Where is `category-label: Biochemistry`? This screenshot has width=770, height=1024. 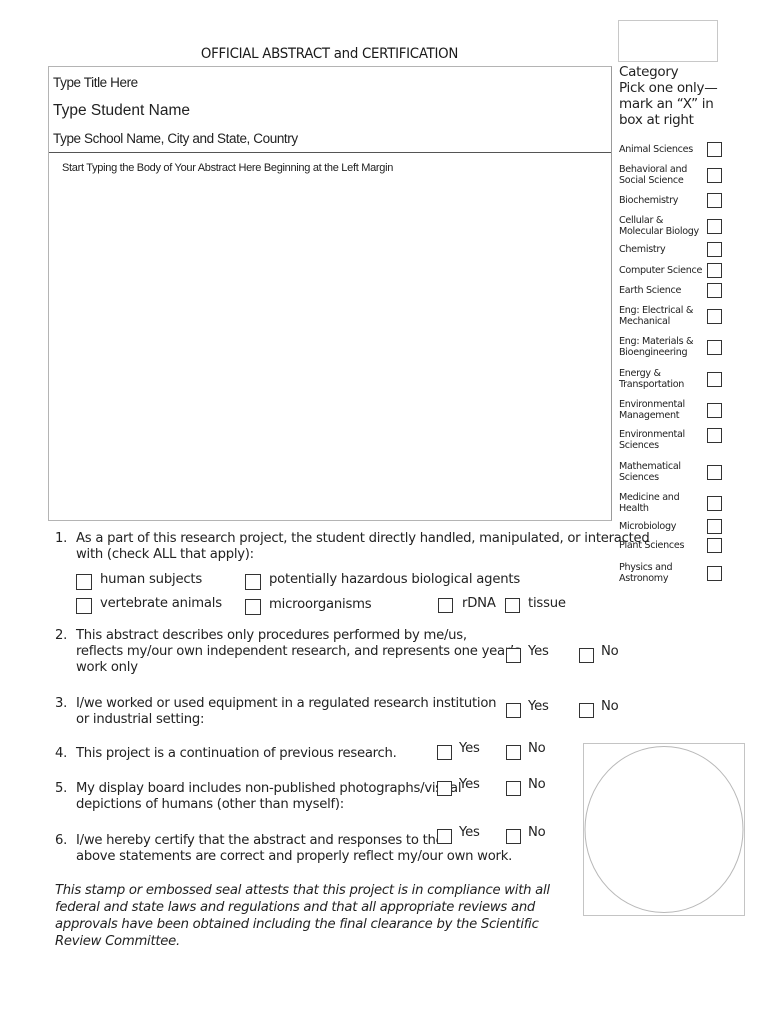
category-label: Biochemistry is located at coordinates (662, 200).